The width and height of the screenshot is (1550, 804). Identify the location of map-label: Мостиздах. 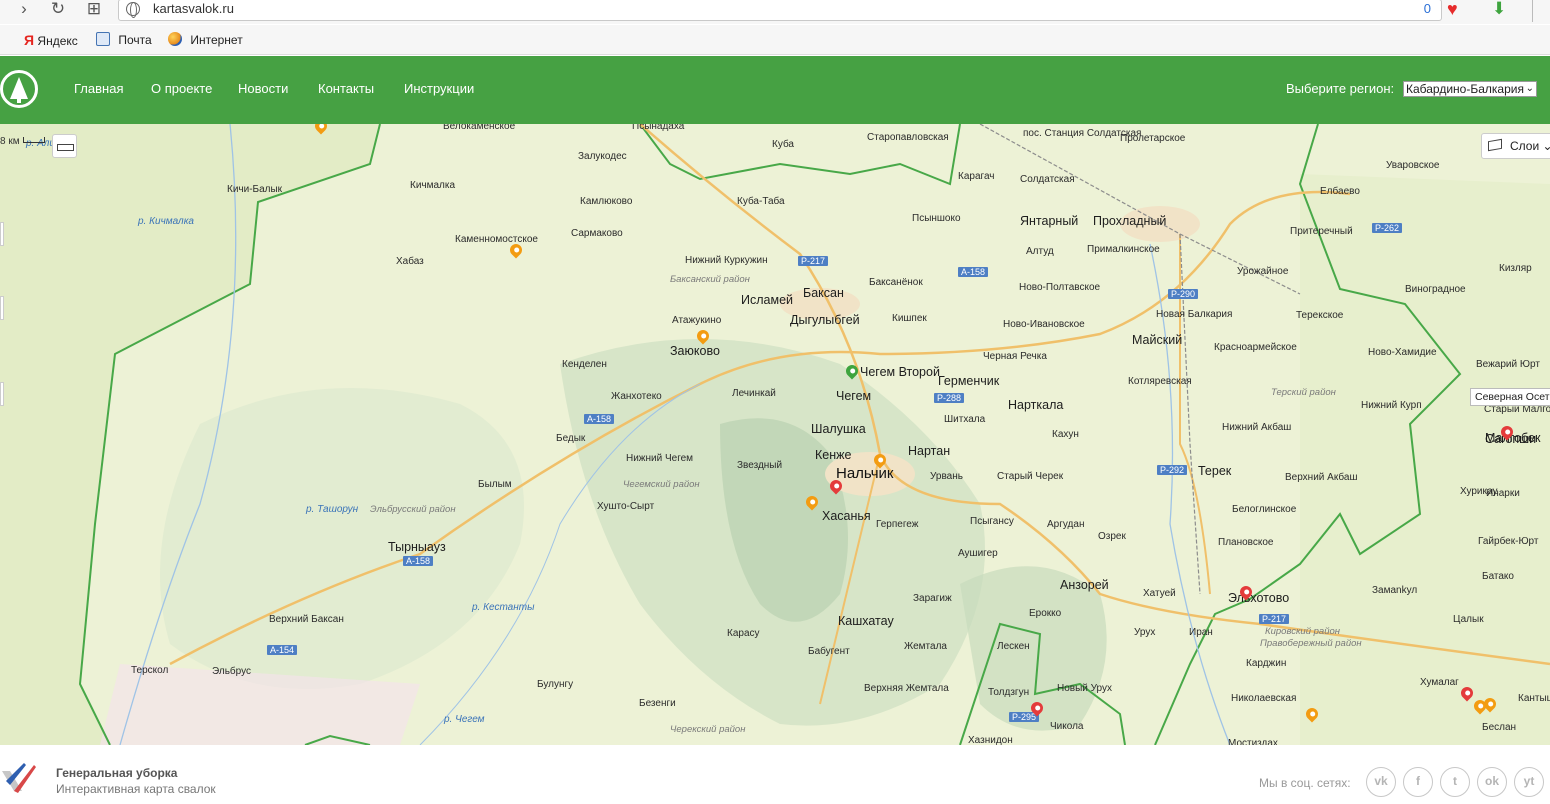
(1253, 741).